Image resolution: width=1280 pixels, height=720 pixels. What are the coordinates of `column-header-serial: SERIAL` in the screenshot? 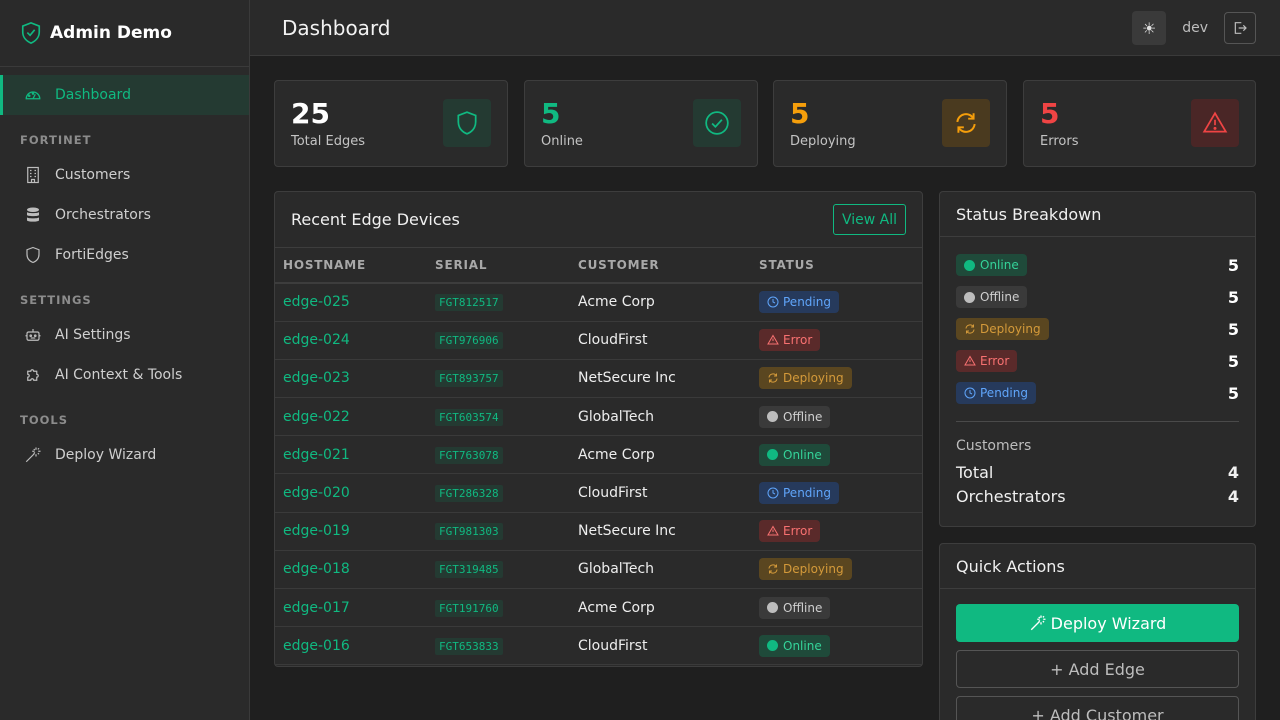 It's located at (498, 266).